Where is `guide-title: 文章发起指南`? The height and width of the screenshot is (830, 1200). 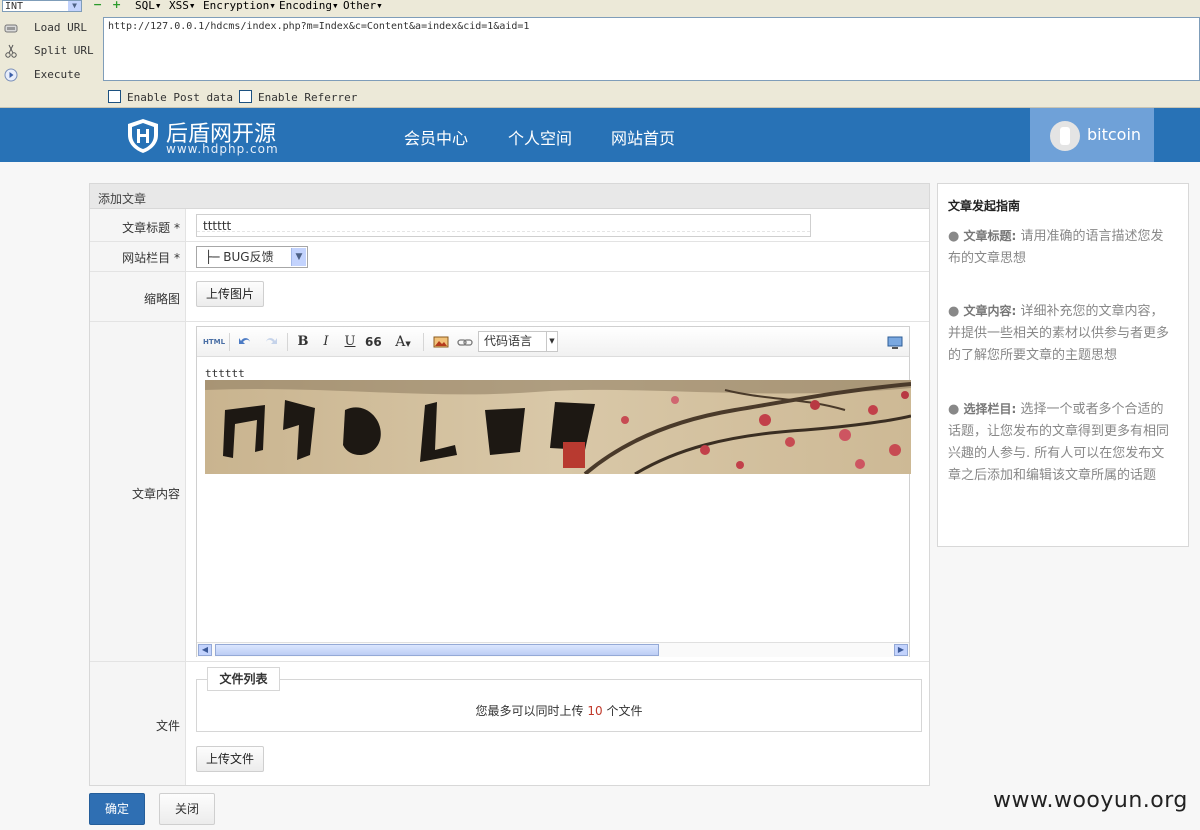
guide-title: 文章发起指南 is located at coordinates (984, 206).